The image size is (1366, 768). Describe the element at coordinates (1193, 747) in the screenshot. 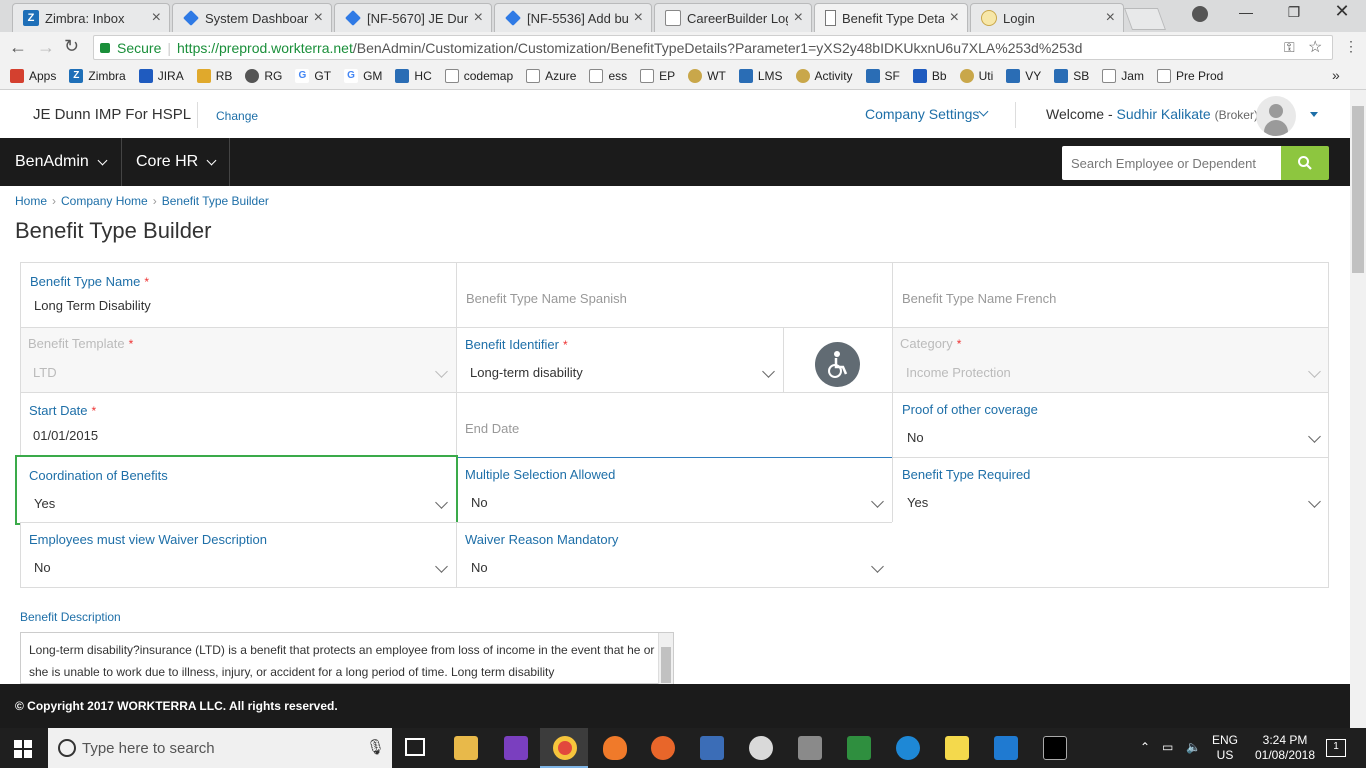

I see `volume-icon: 🔈` at that location.